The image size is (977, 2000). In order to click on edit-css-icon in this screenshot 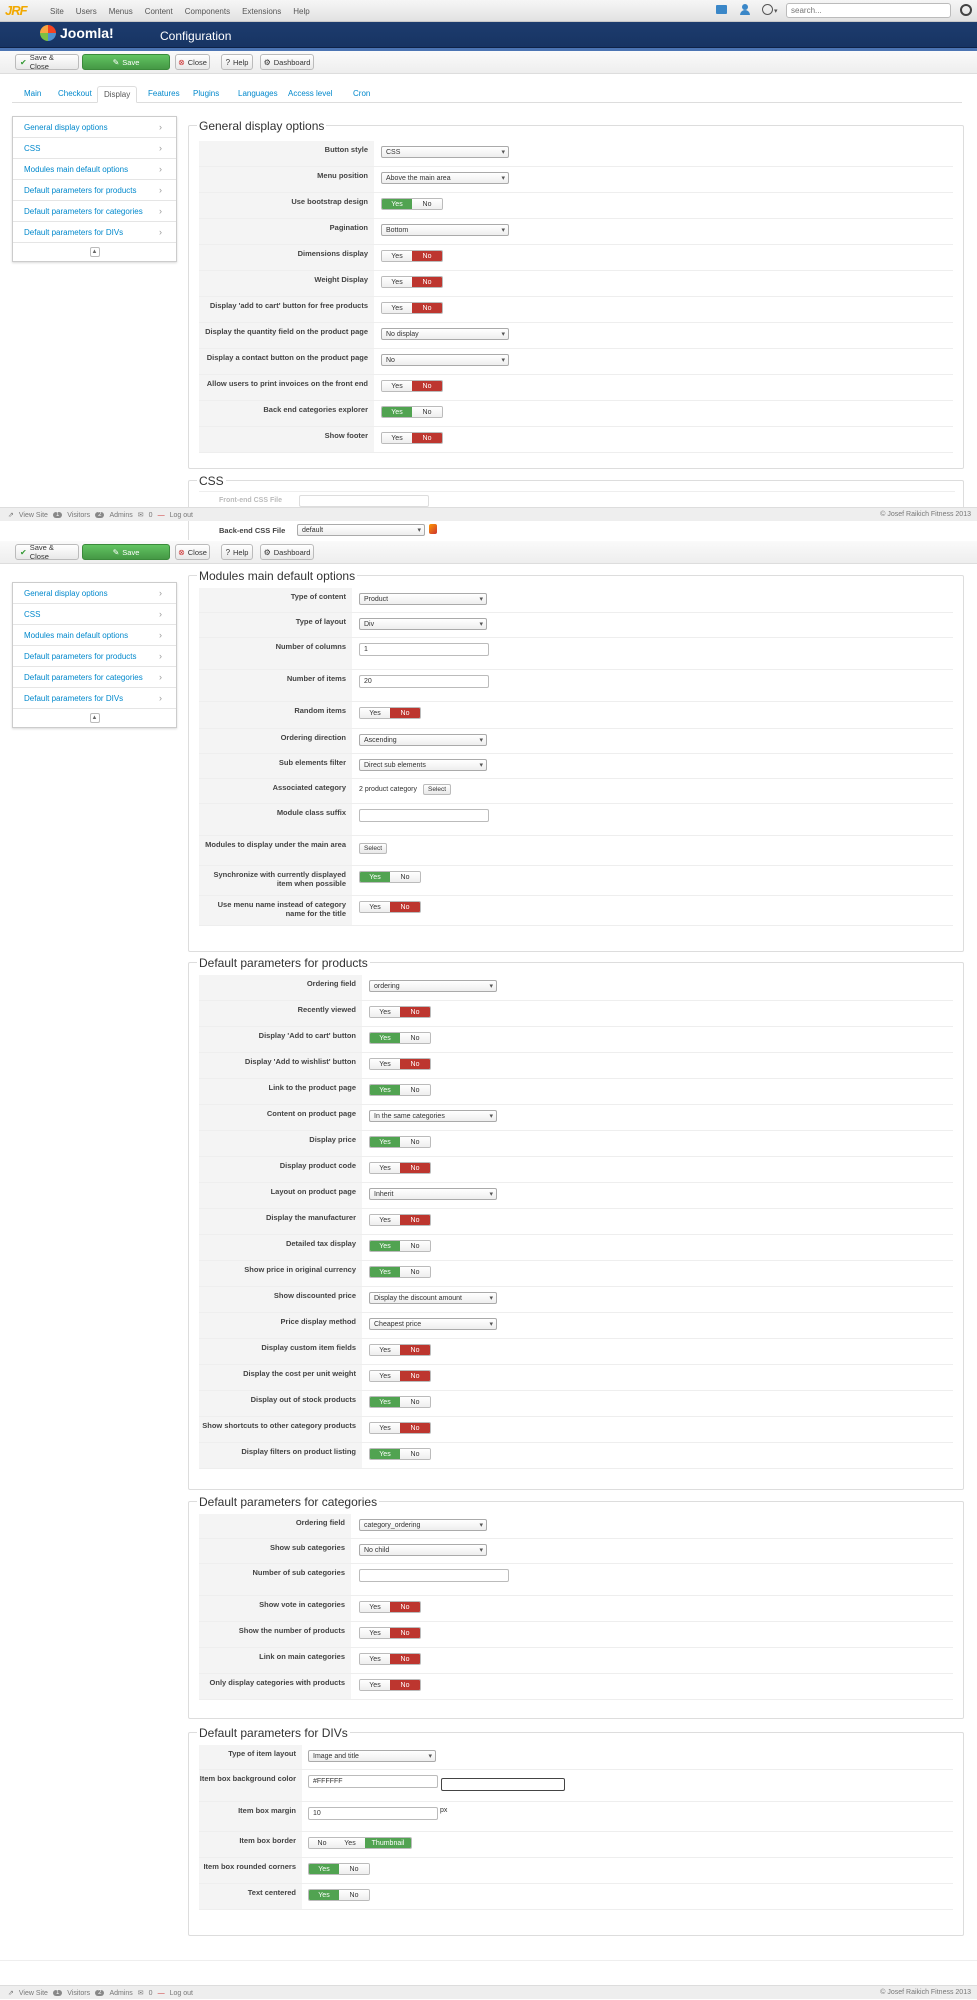, I will do `click(433, 529)`.